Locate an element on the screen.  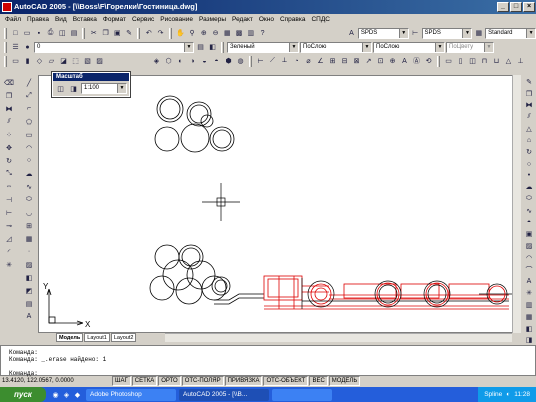
insert-block-icon: ⊞ is located at coordinates (29, 225).